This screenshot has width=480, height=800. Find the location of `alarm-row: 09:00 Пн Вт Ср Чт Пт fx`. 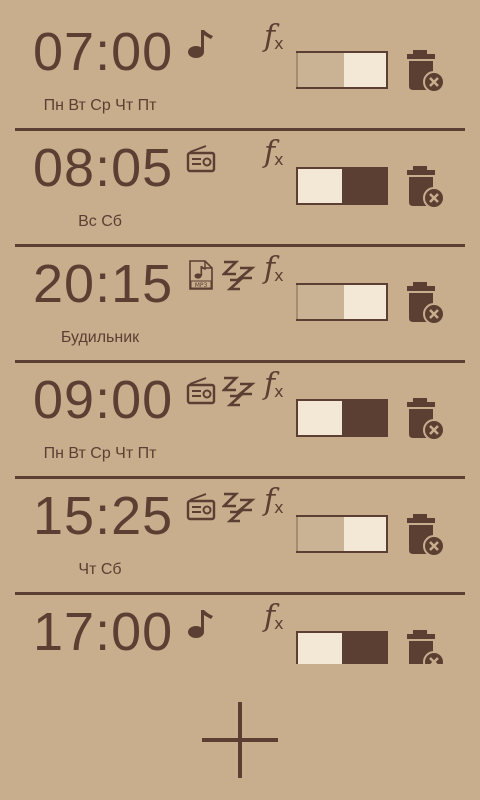

alarm-row: 09:00 Пн Вт Ср Чт Пт fx is located at coordinates (240, 406).